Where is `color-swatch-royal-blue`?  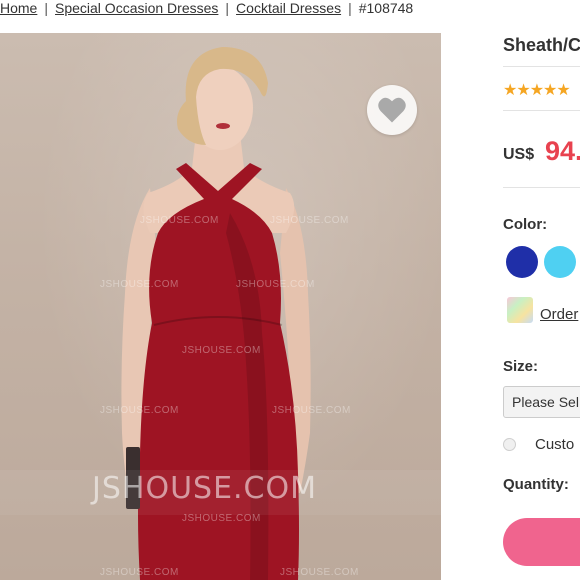
color-swatch-royal-blue is located at coordinates (522, 262).